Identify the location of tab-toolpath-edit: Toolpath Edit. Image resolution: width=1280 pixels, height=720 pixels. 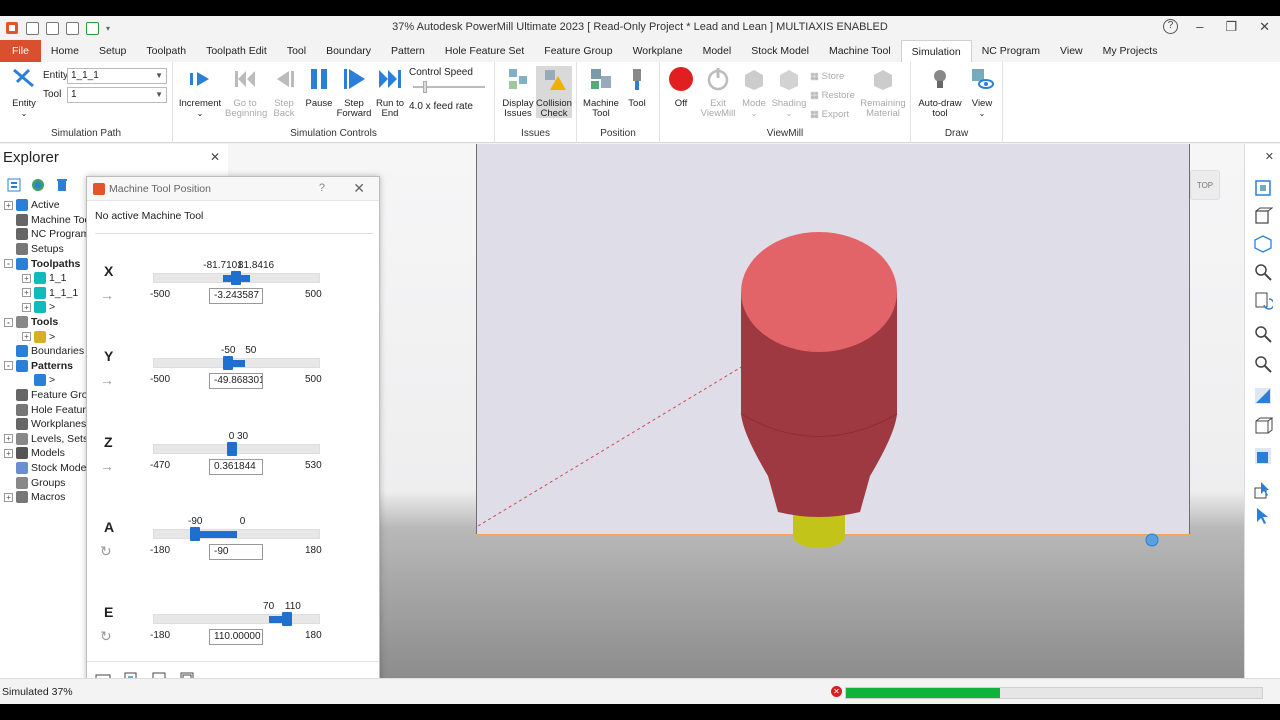
(236, 51).